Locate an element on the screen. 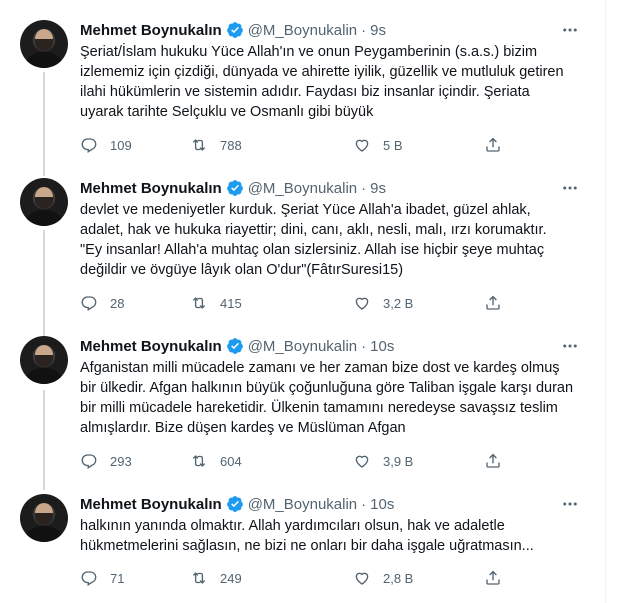  tweet-actions: 109 788 5 B is located at coordinates (300, 146).